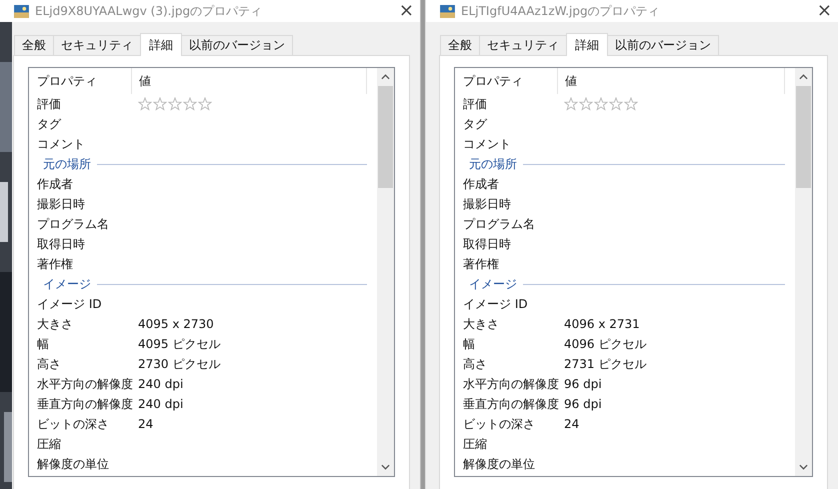 Image resolution: width=838 pixels, height=489 pixels. I want to click on property-value: 4096 x 2731, so click(602, 324).